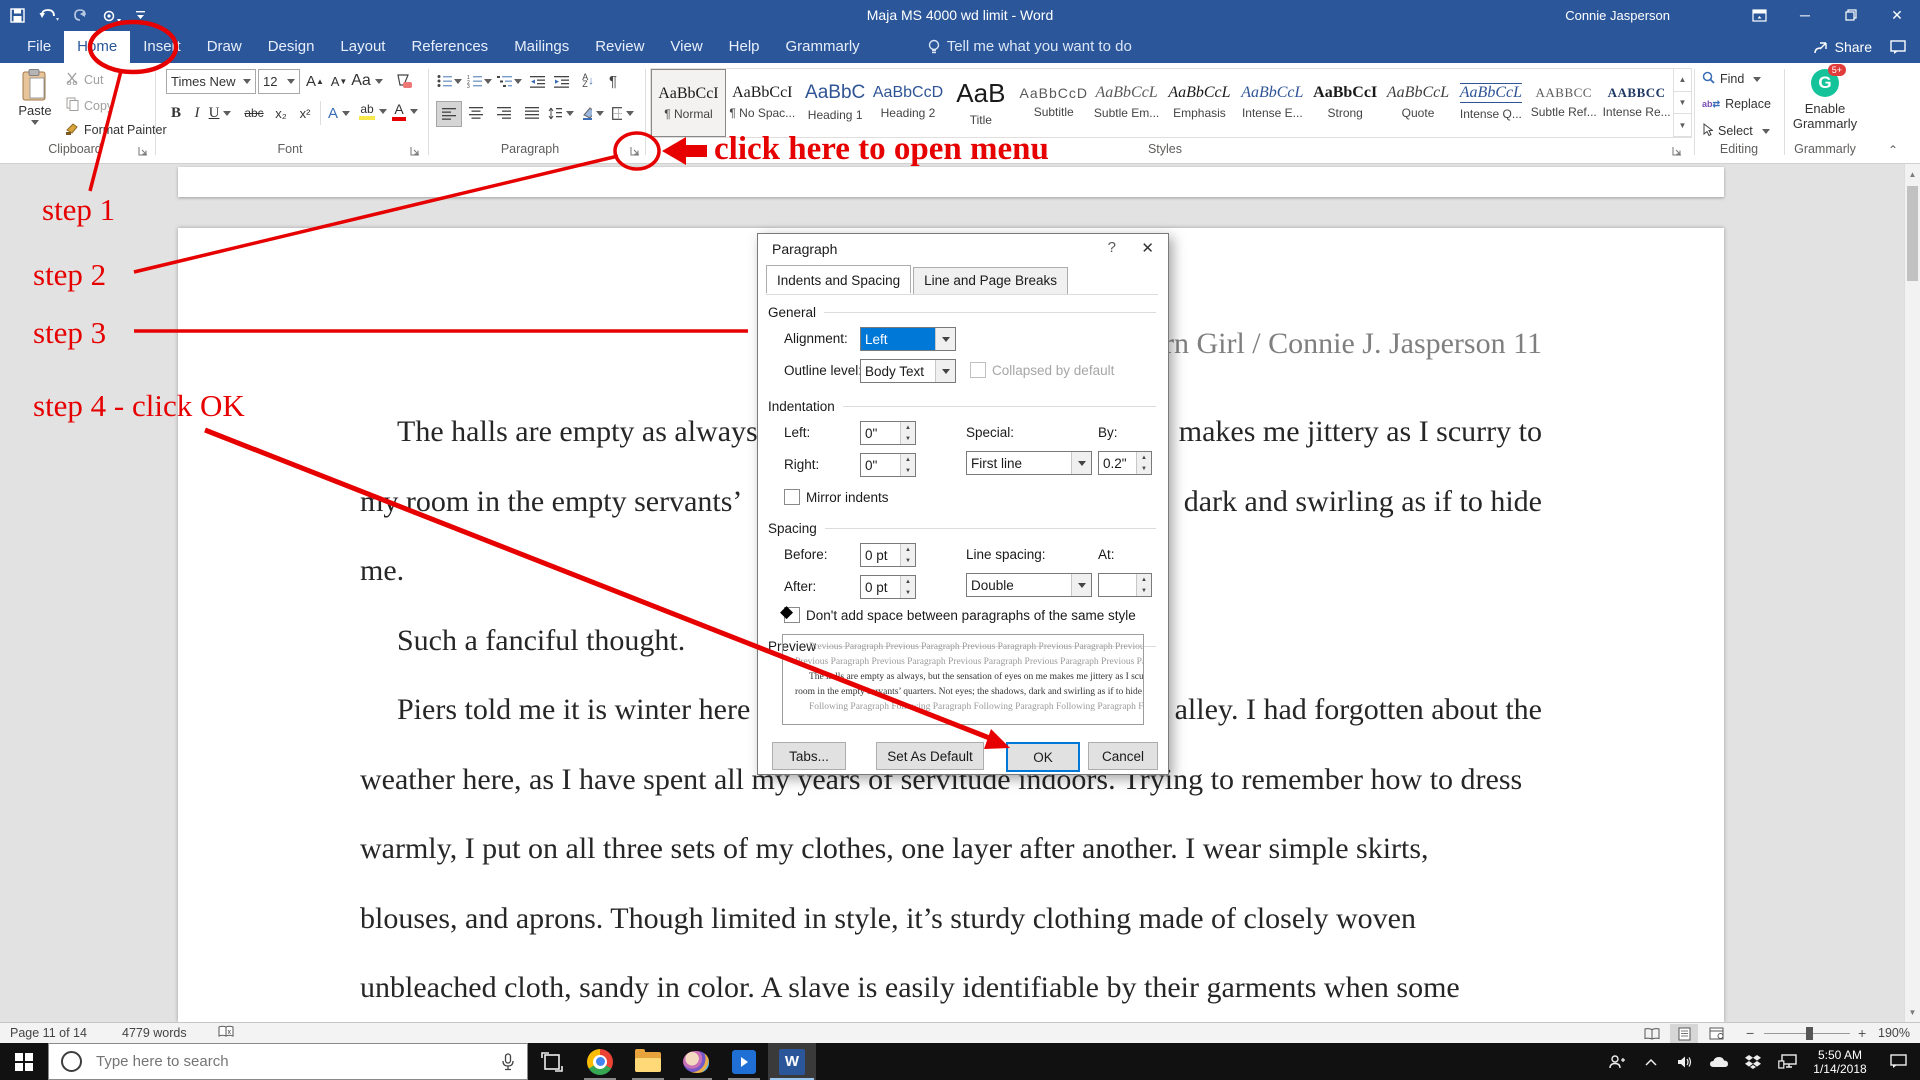 The height and width of the screenshot is (1080, 1920). What do you see at coordinates (224, 47) in the screenshot?
I see `tab-draw: Draw` at bounding box center [224, 47].